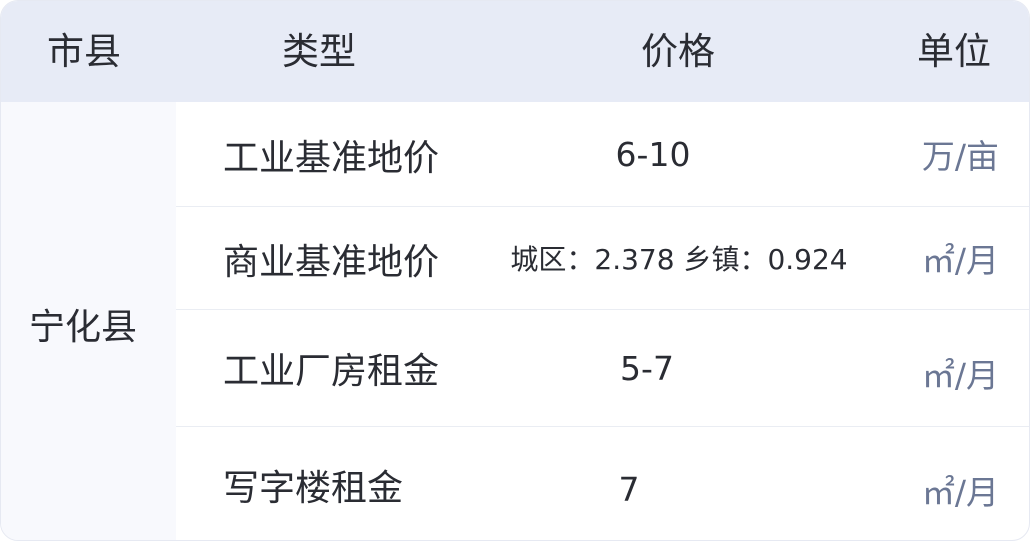 This screenshot has height=541, width=1032. What do you see at coordinates (678, 51) in the screenshot?
I see `header-price: 价格` at bounding box center [678, 51].